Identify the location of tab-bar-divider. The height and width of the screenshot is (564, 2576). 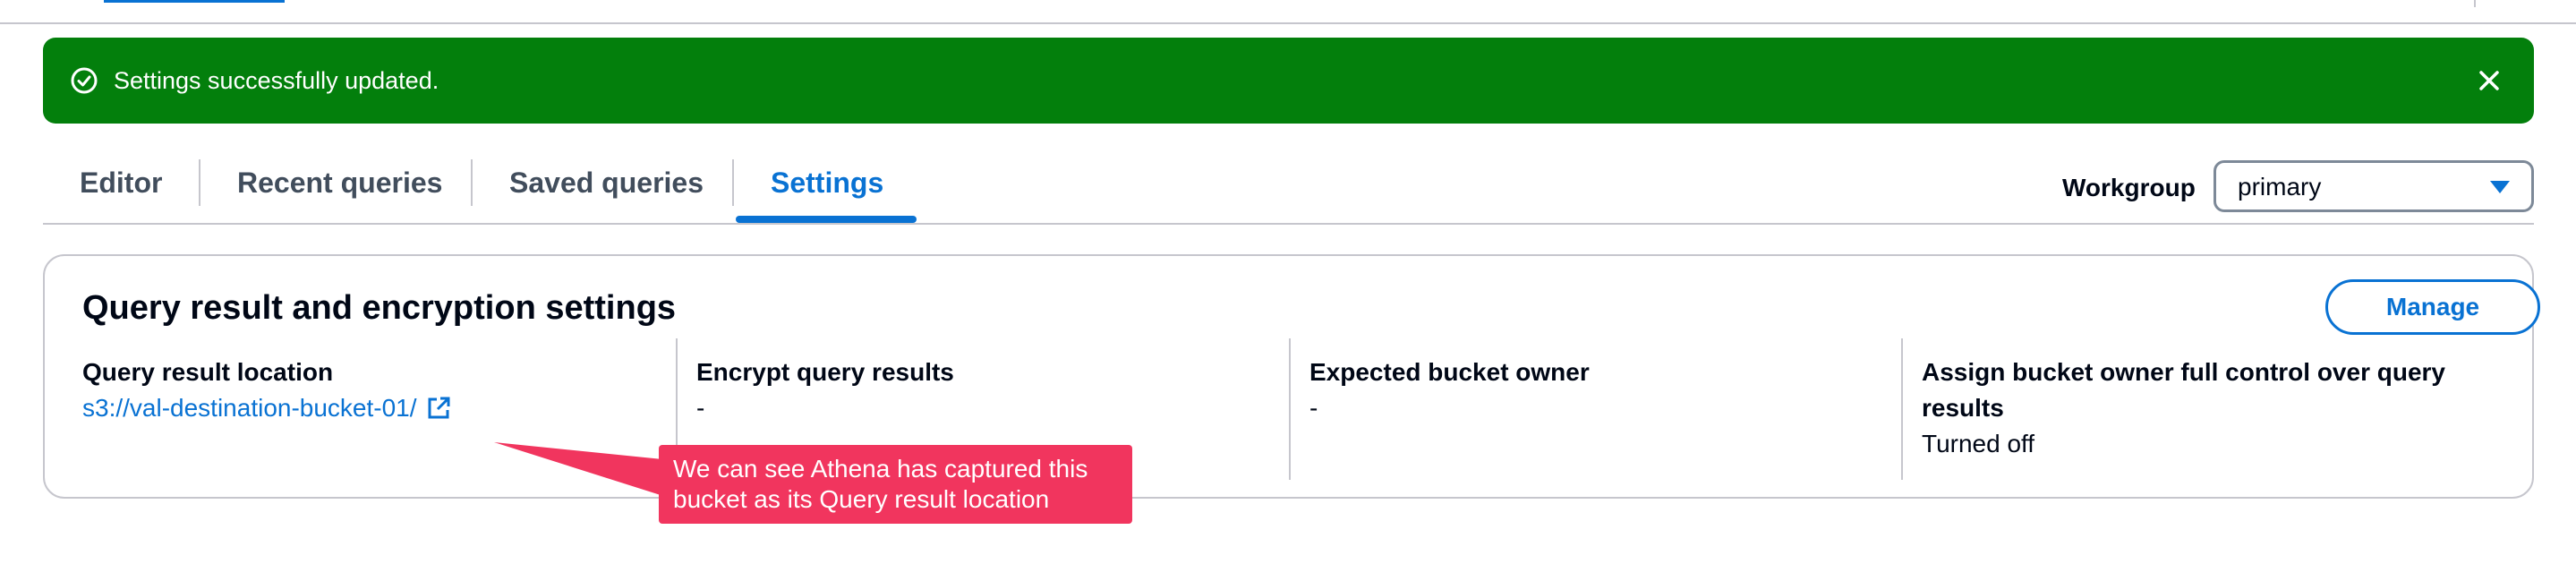
(1288, 224).